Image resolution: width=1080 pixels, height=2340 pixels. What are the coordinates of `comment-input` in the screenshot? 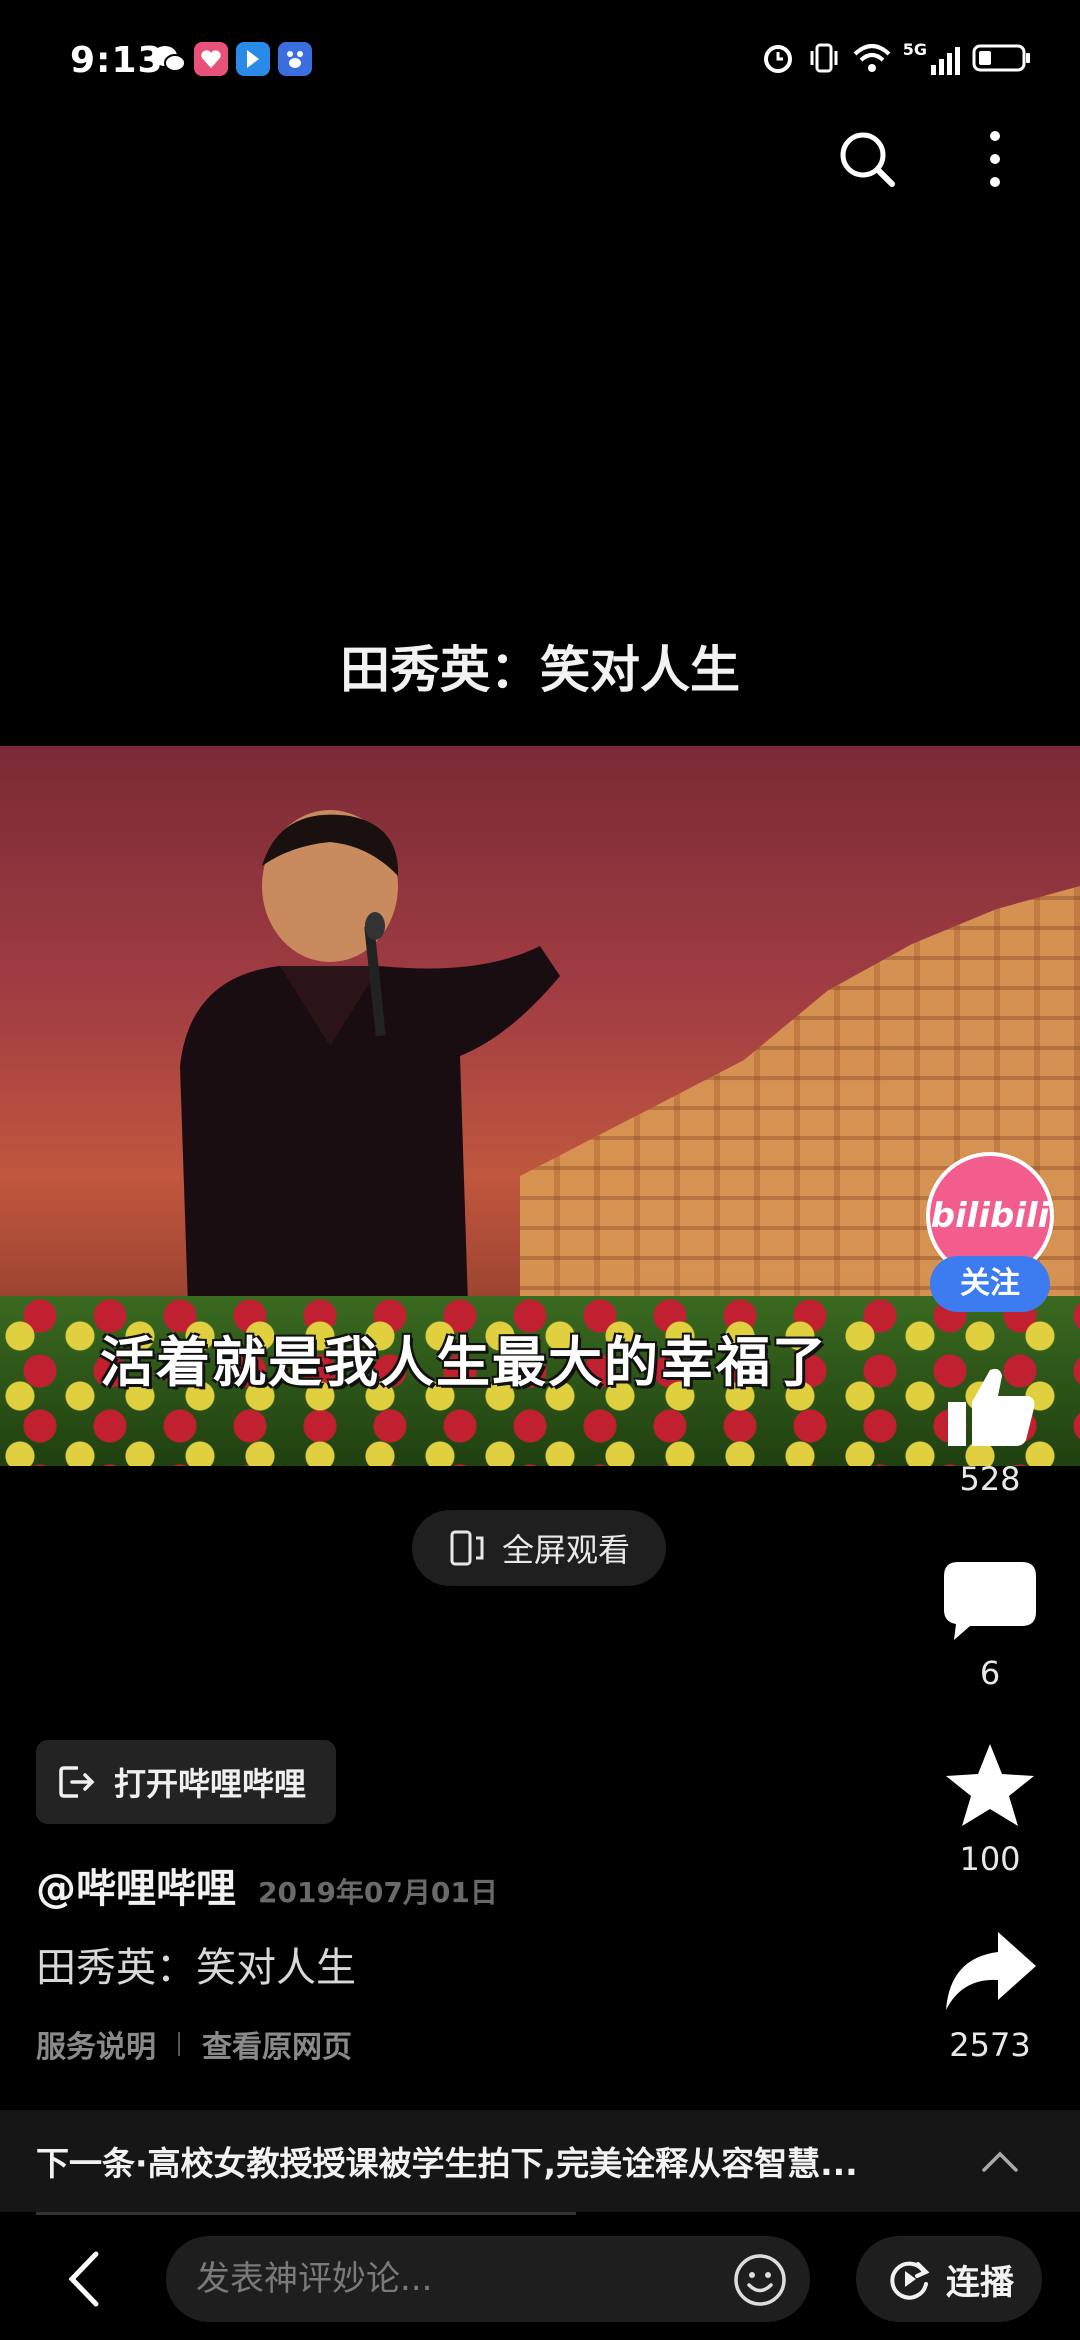 It's located at (456, 2279).